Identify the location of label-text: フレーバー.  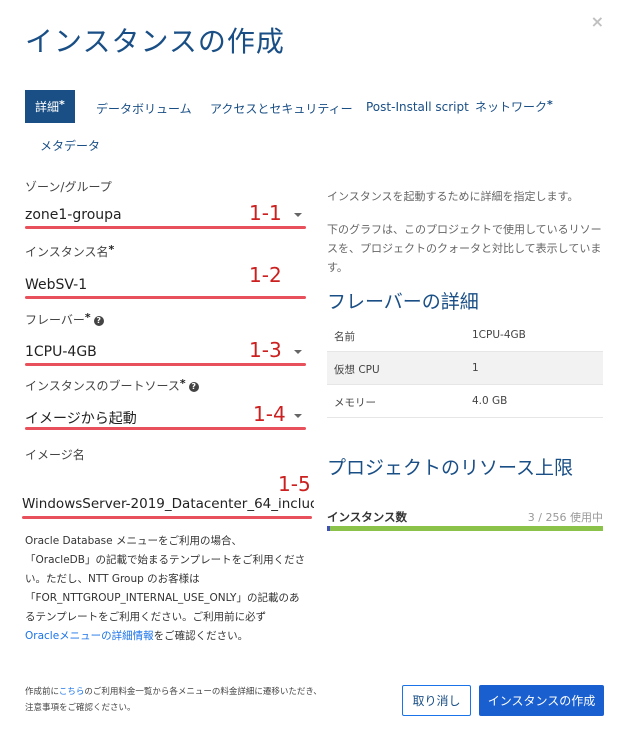
(55, 320).